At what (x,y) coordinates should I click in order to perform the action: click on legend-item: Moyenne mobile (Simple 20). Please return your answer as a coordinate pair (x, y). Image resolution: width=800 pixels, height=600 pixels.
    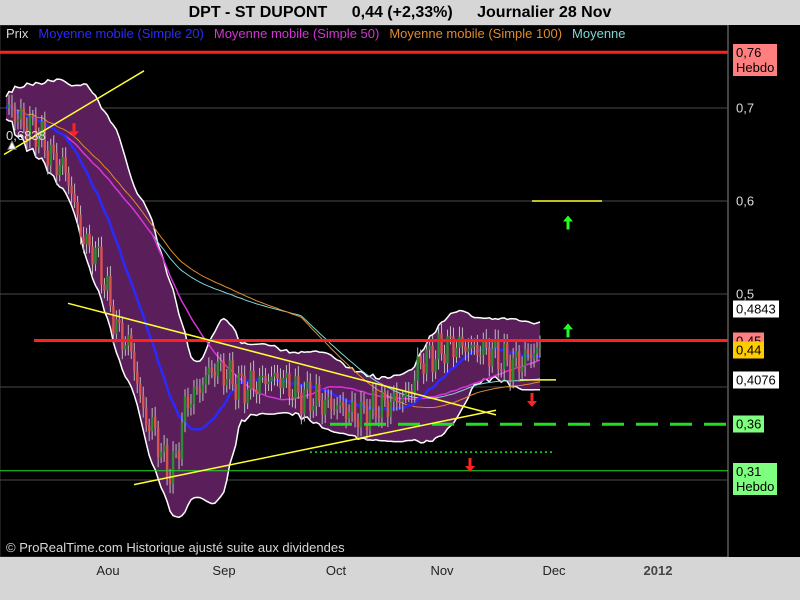
    Looking at the image, I should click on (121, 33).